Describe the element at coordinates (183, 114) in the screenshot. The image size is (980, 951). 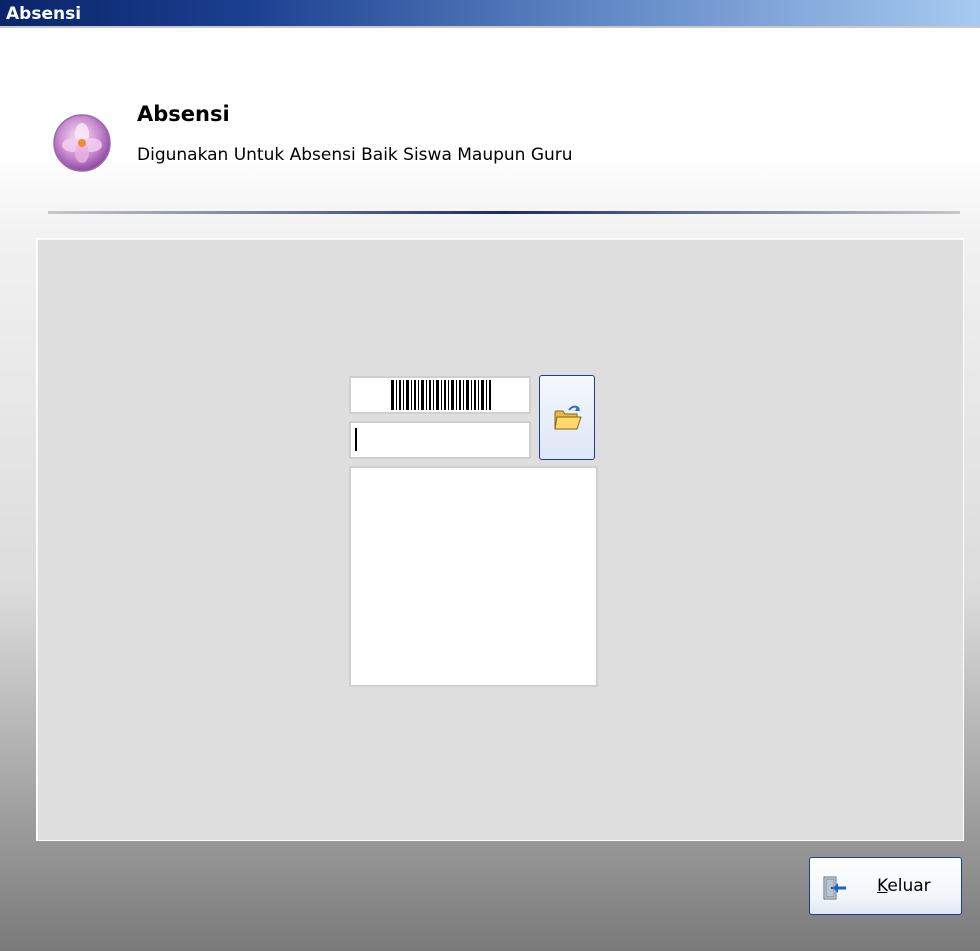
I see `page-title: Absensi` at that location.